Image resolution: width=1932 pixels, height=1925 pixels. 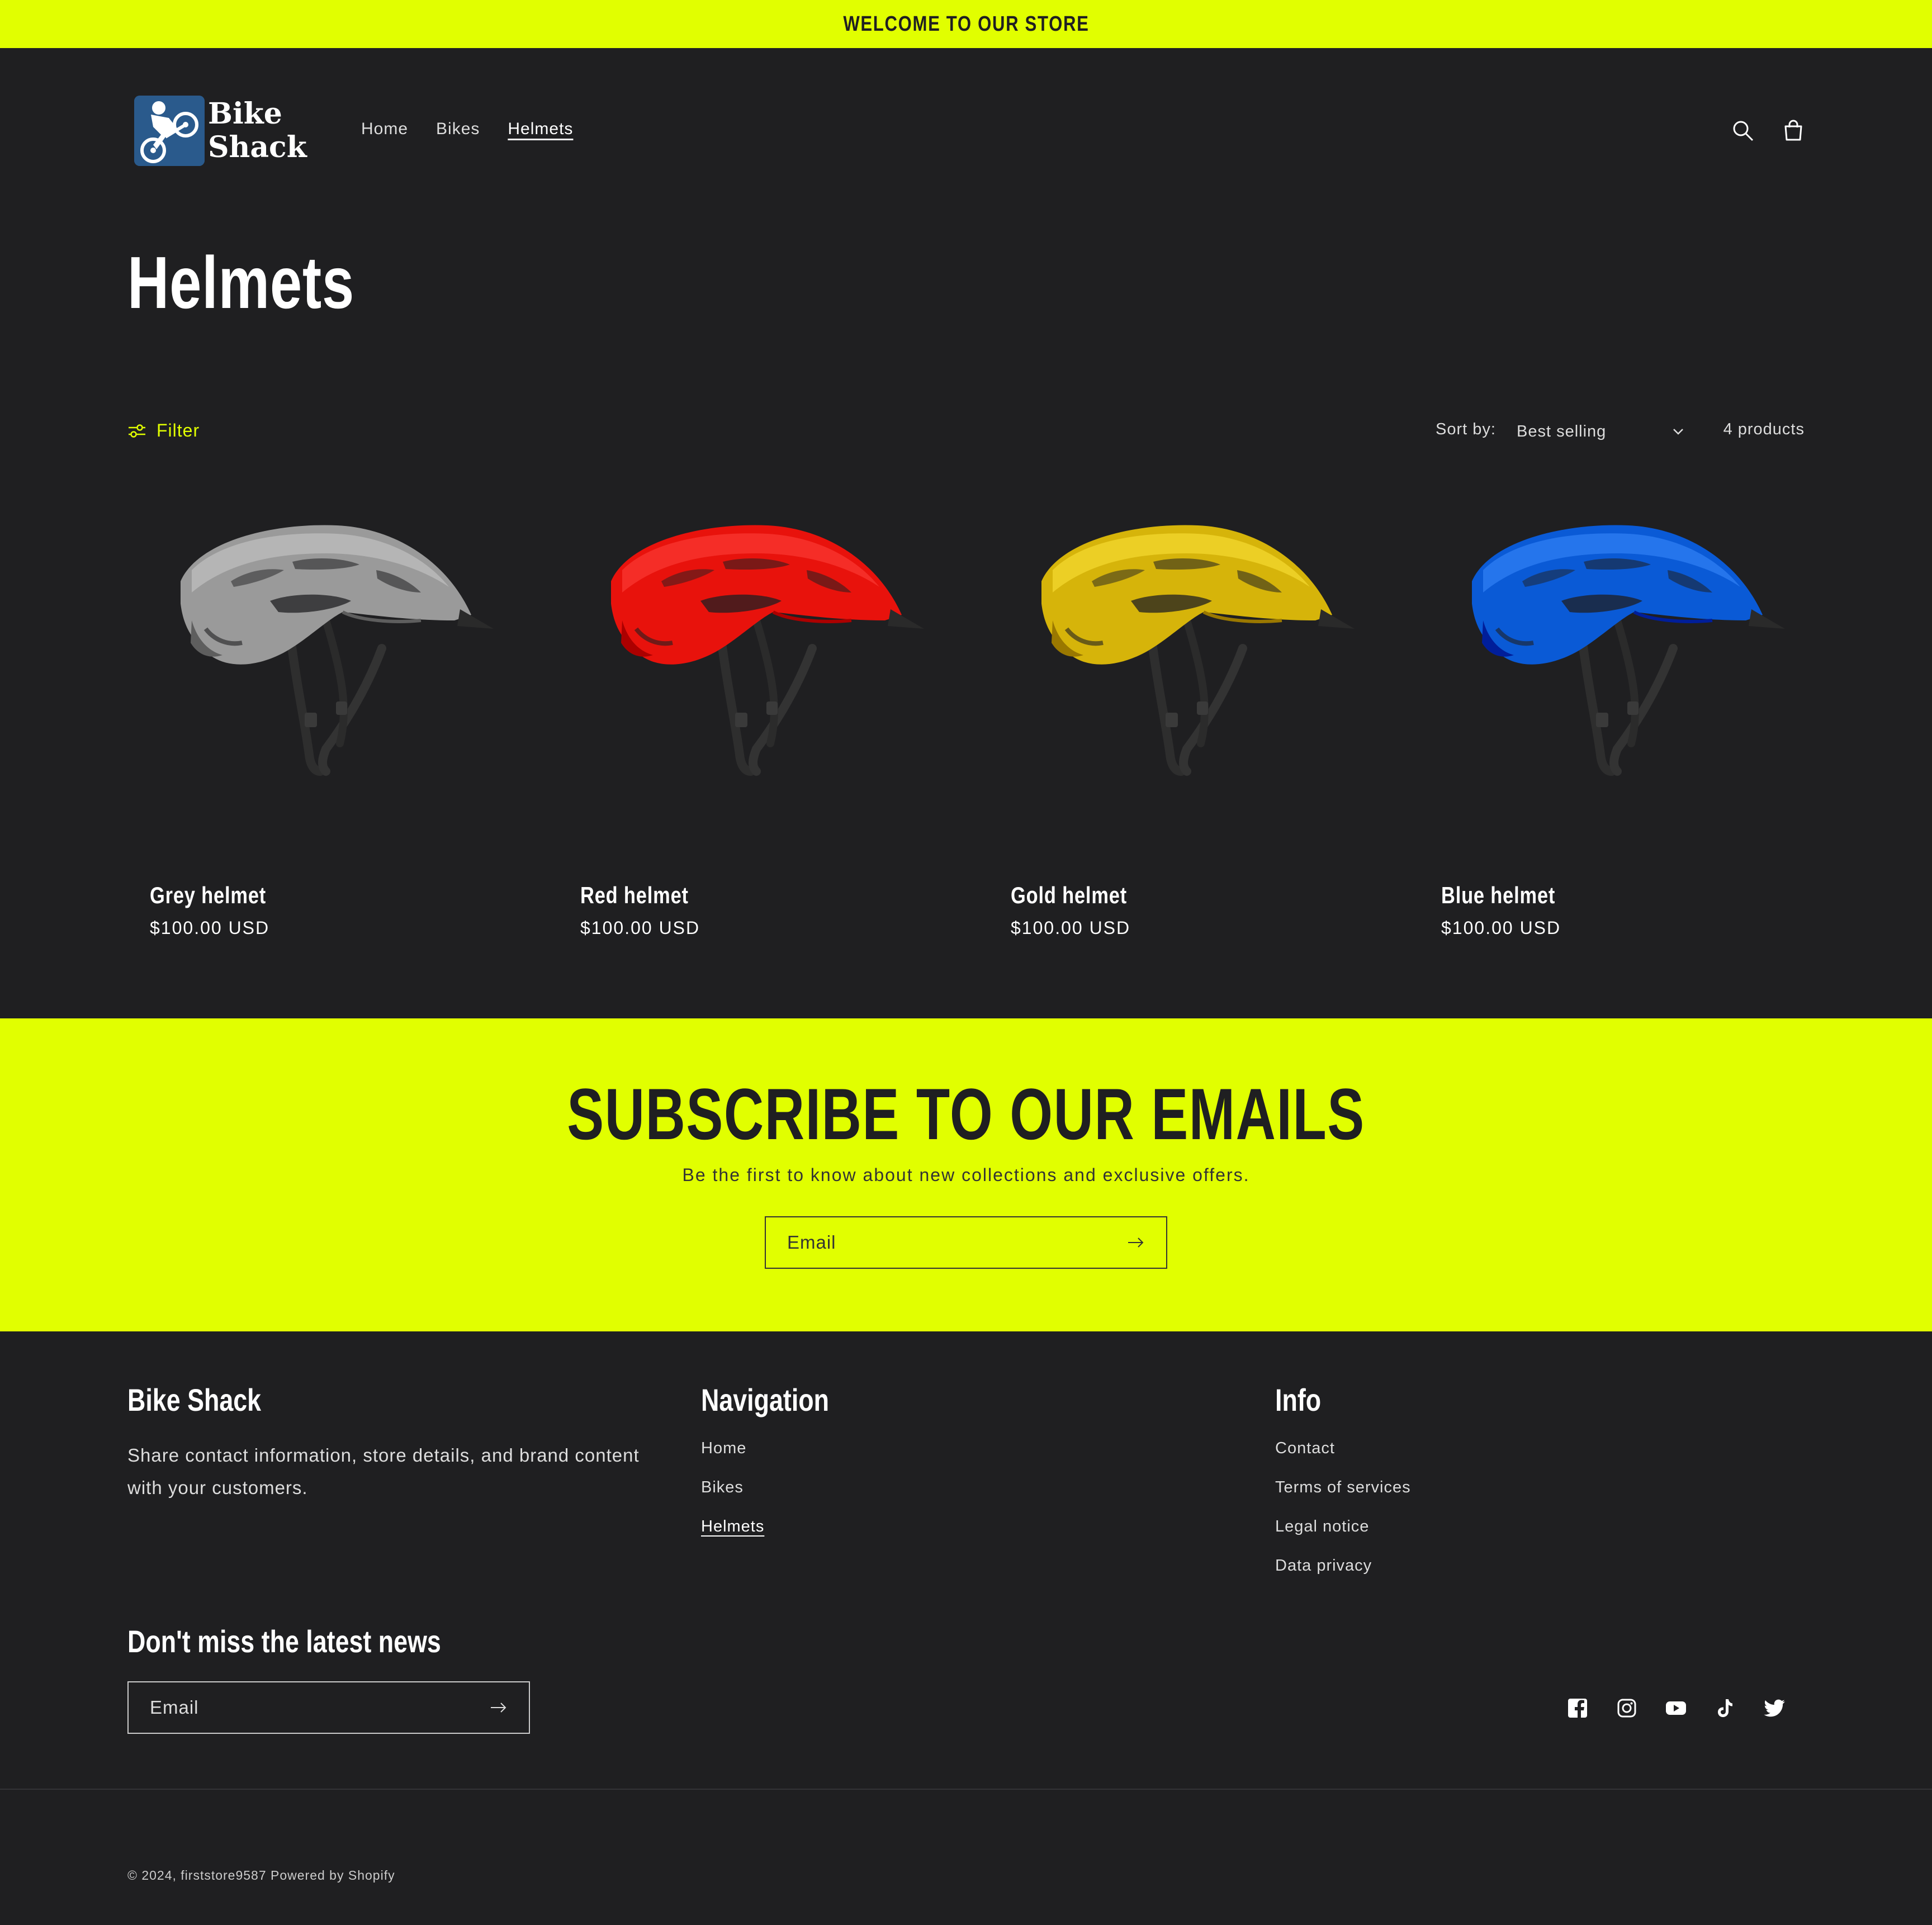 What do you see at coordinates (245, 114) in the screenshot?
I see `logo-text-line1: Bike` at bounding box center [245, 114].